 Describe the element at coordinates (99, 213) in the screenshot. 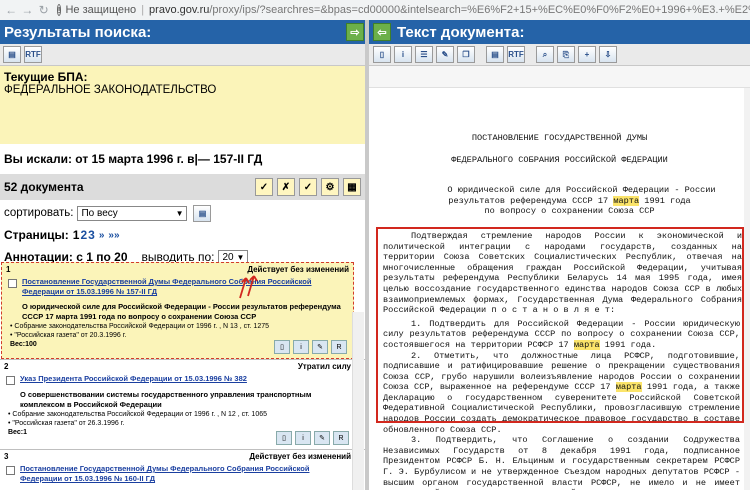

I see `sort-value: По весу` at that location.